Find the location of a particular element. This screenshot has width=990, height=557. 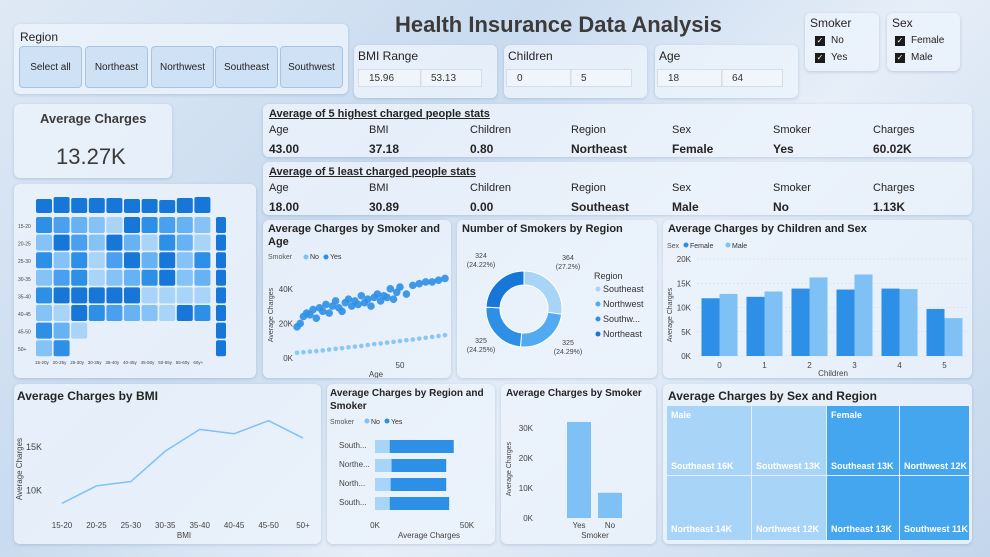

scatter-y-tick: 40K is located at coordinates (286, 289).